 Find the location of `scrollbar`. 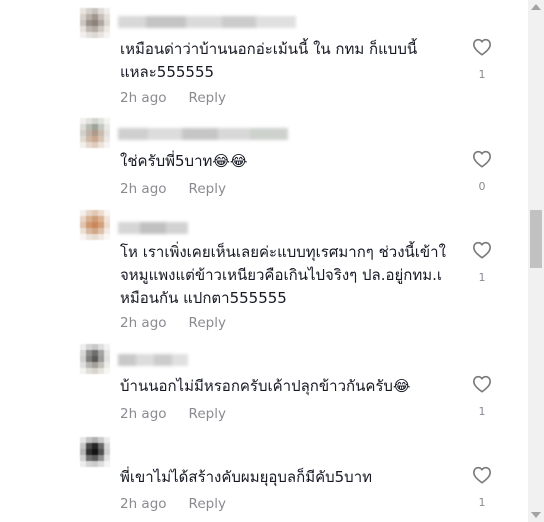

scrollbar is located at coordinates (536, 261).